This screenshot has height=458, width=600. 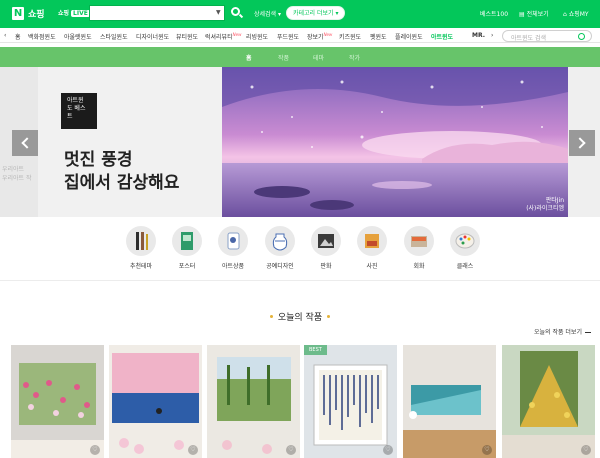 What do you see at coordinates (141, 241) in the screenshot?
I see `brush-icon` at bounding box center [141, 241].